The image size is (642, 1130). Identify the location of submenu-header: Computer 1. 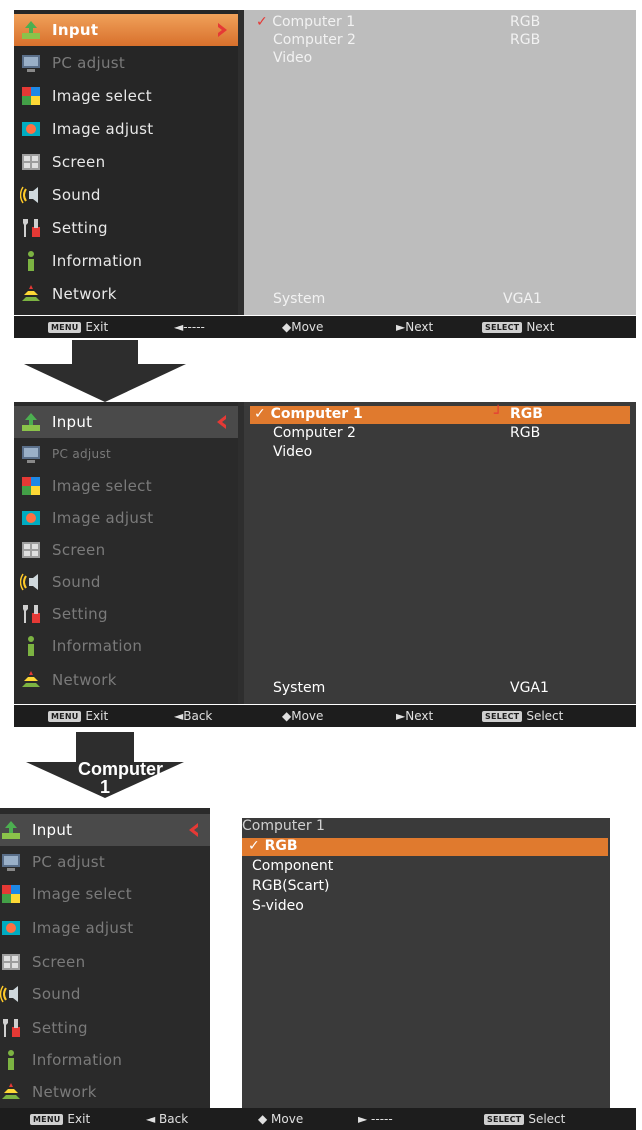
(283, 826).